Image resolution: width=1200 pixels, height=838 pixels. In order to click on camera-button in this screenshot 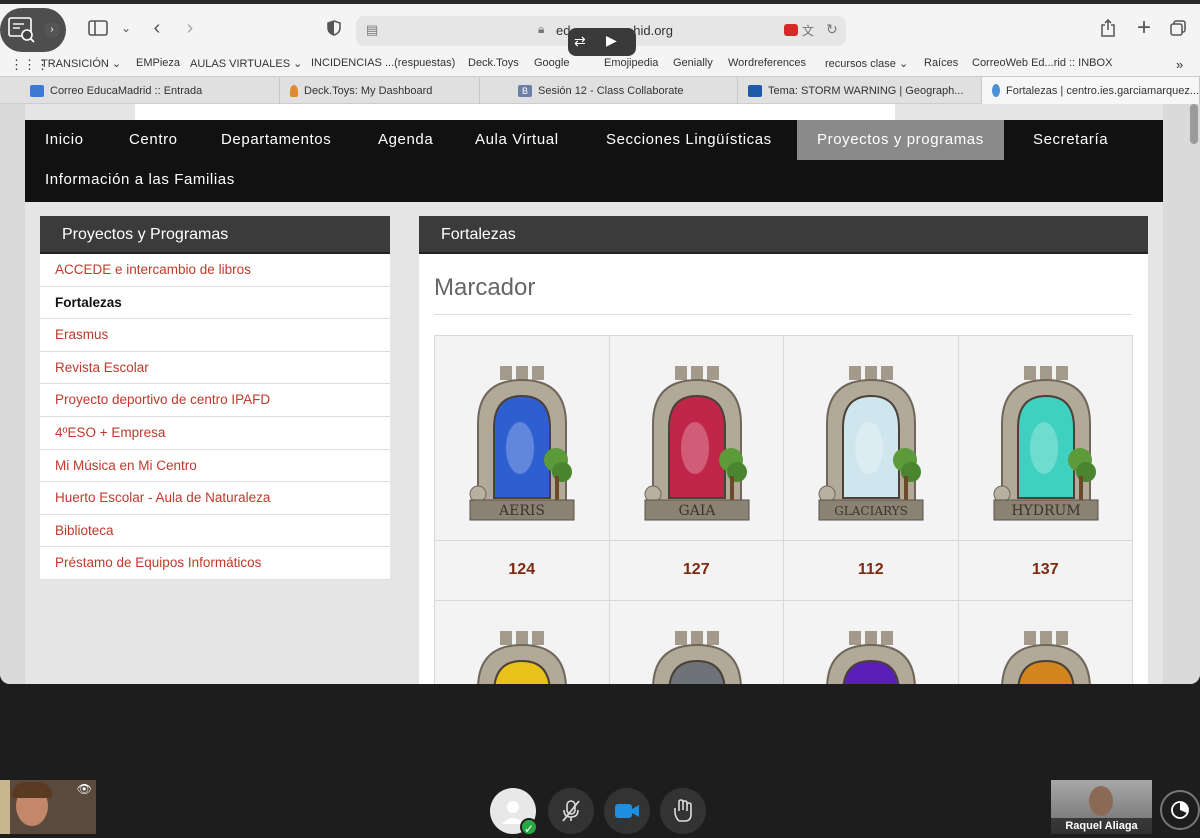, I will do `click(627, 811)`.